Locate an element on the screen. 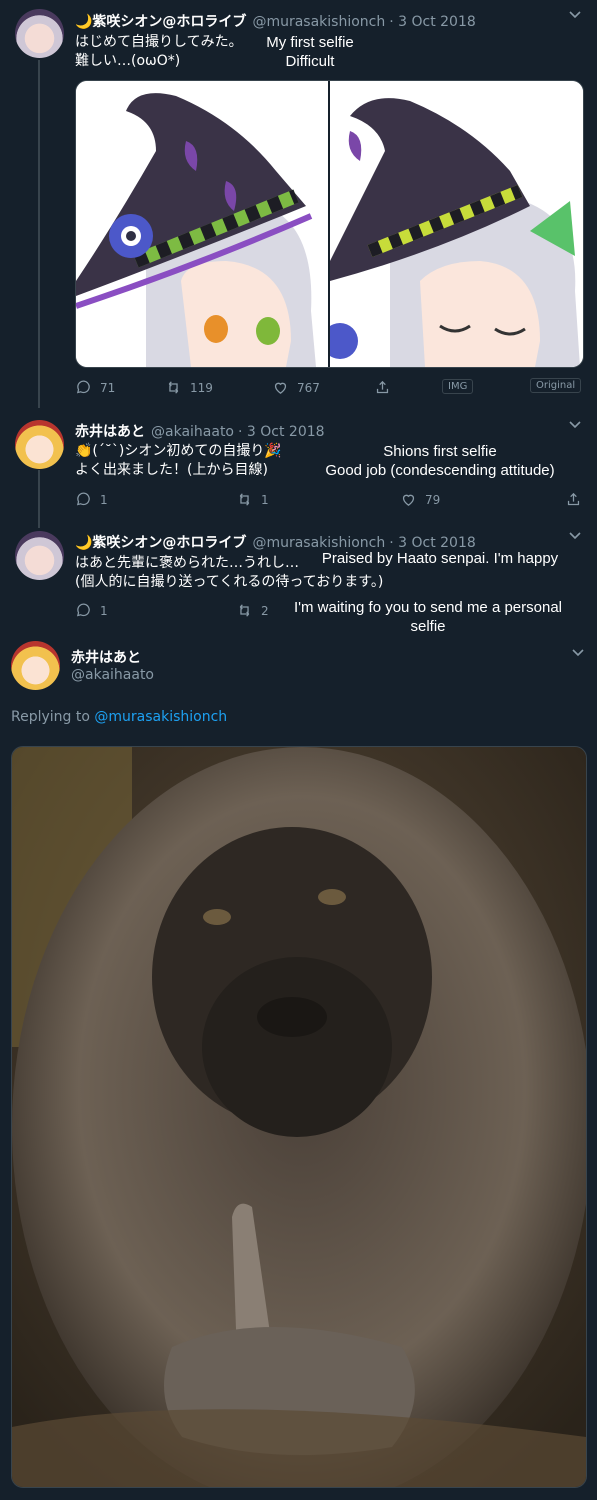  tweet-text-line: (個人的に自撮り送ってくれるの待っております。) is located at coordinates (229, 582).